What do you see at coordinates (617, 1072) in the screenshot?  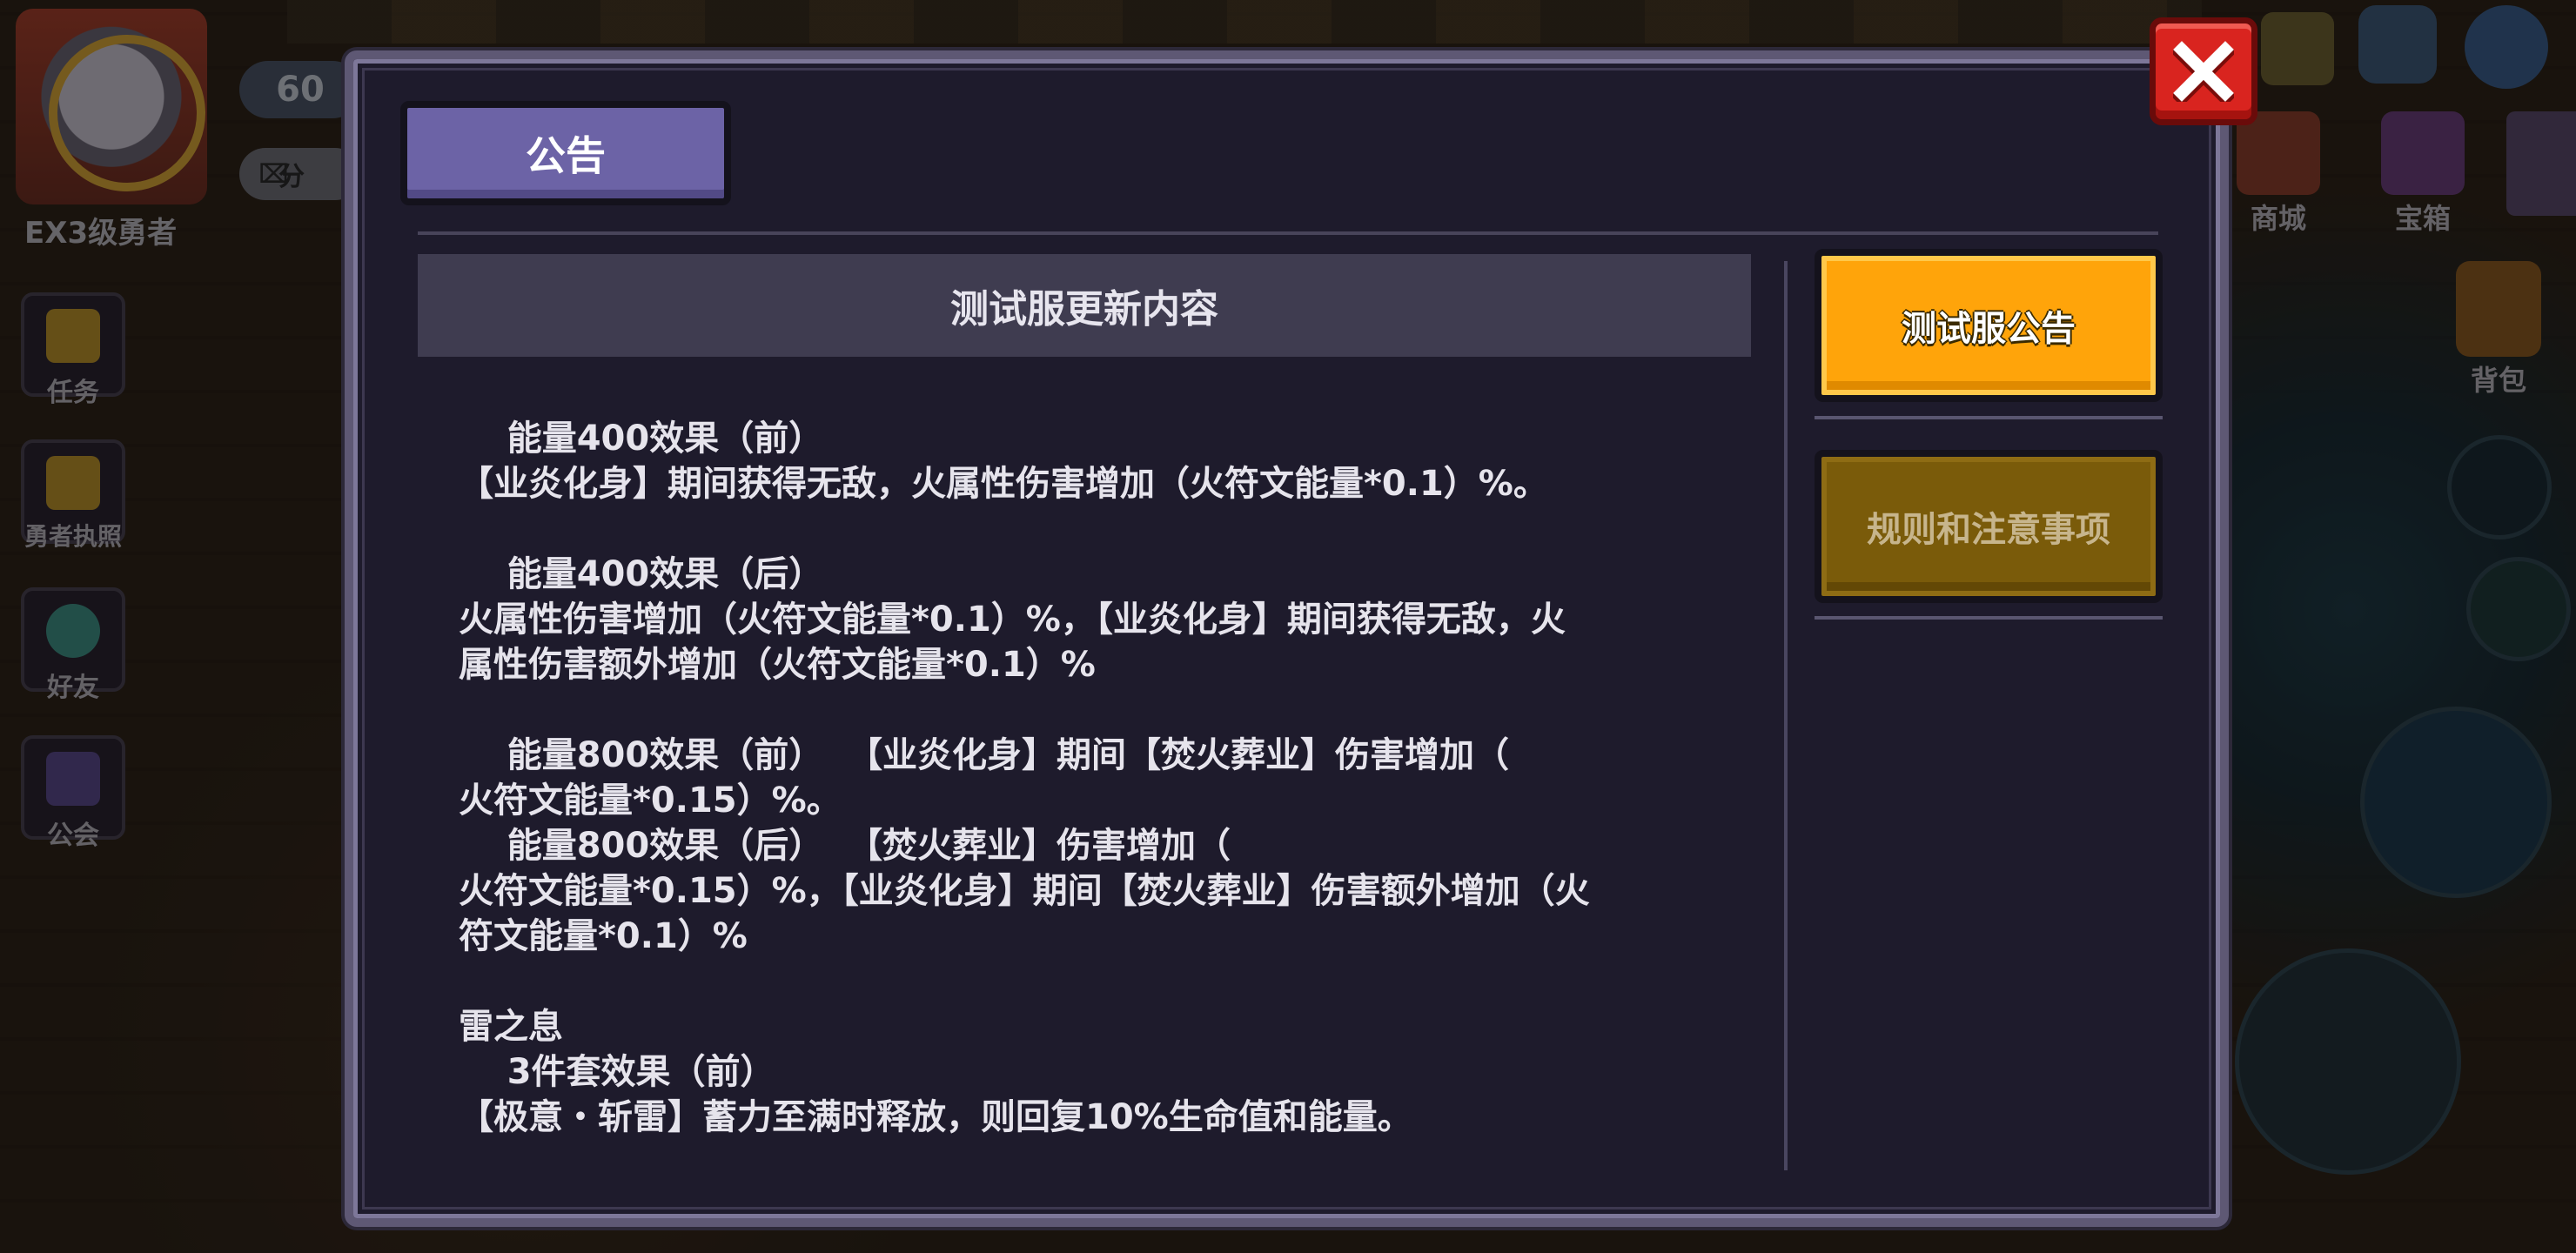 I see `content-line: 3件套效果（前）` at bounding box center [617, 1072].